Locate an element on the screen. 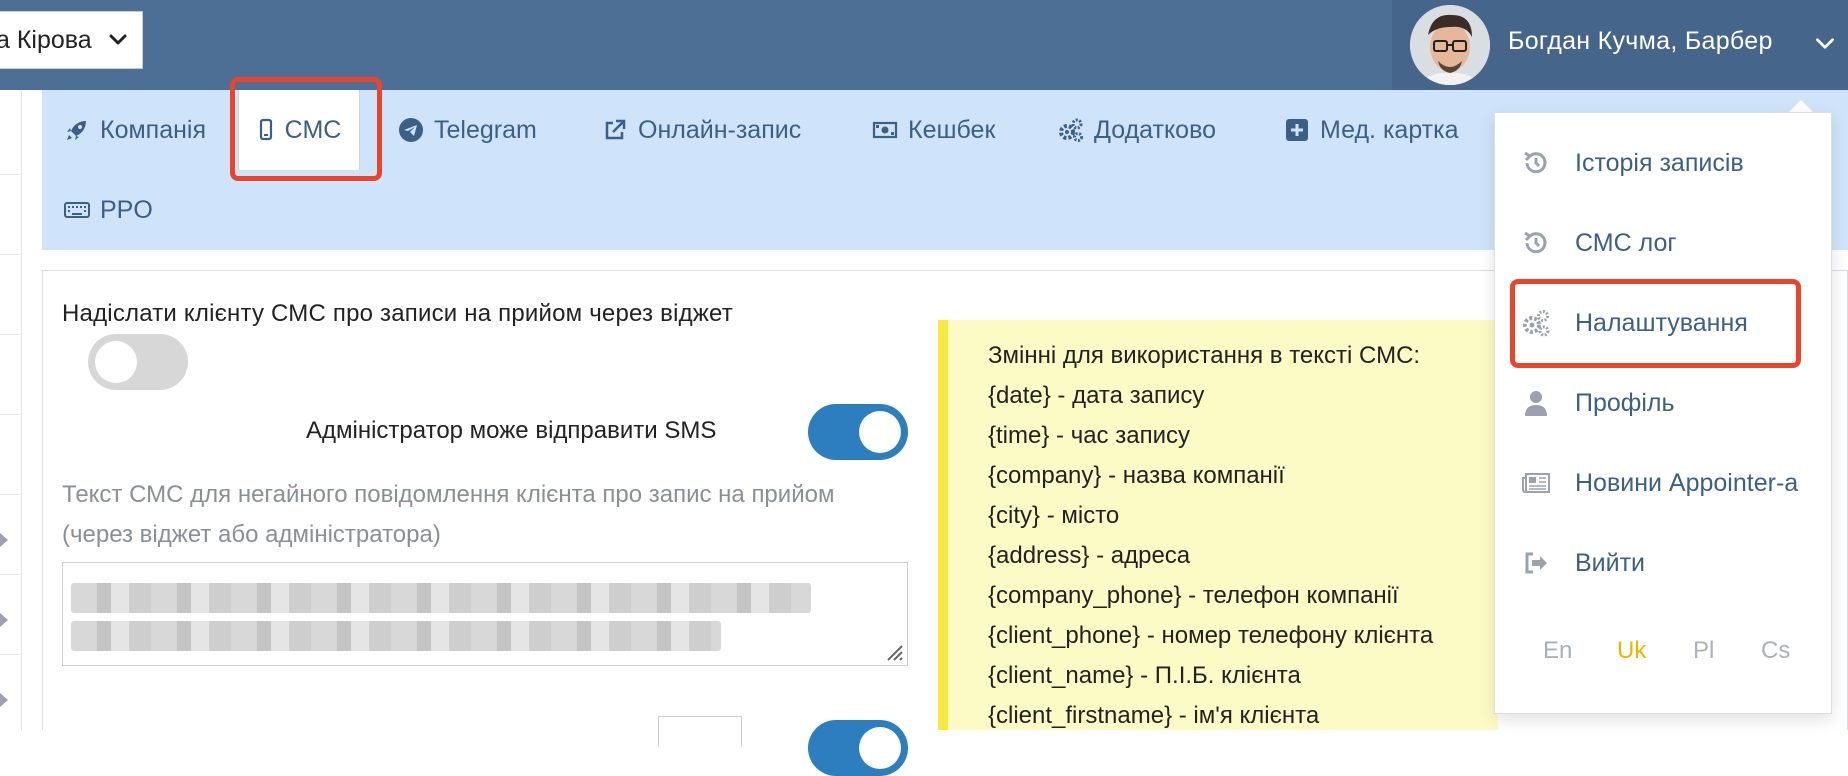 The height and width of the screenshot is (776, 1848). menu-item-label: СМС лог is located at coordinates (1626, 242).